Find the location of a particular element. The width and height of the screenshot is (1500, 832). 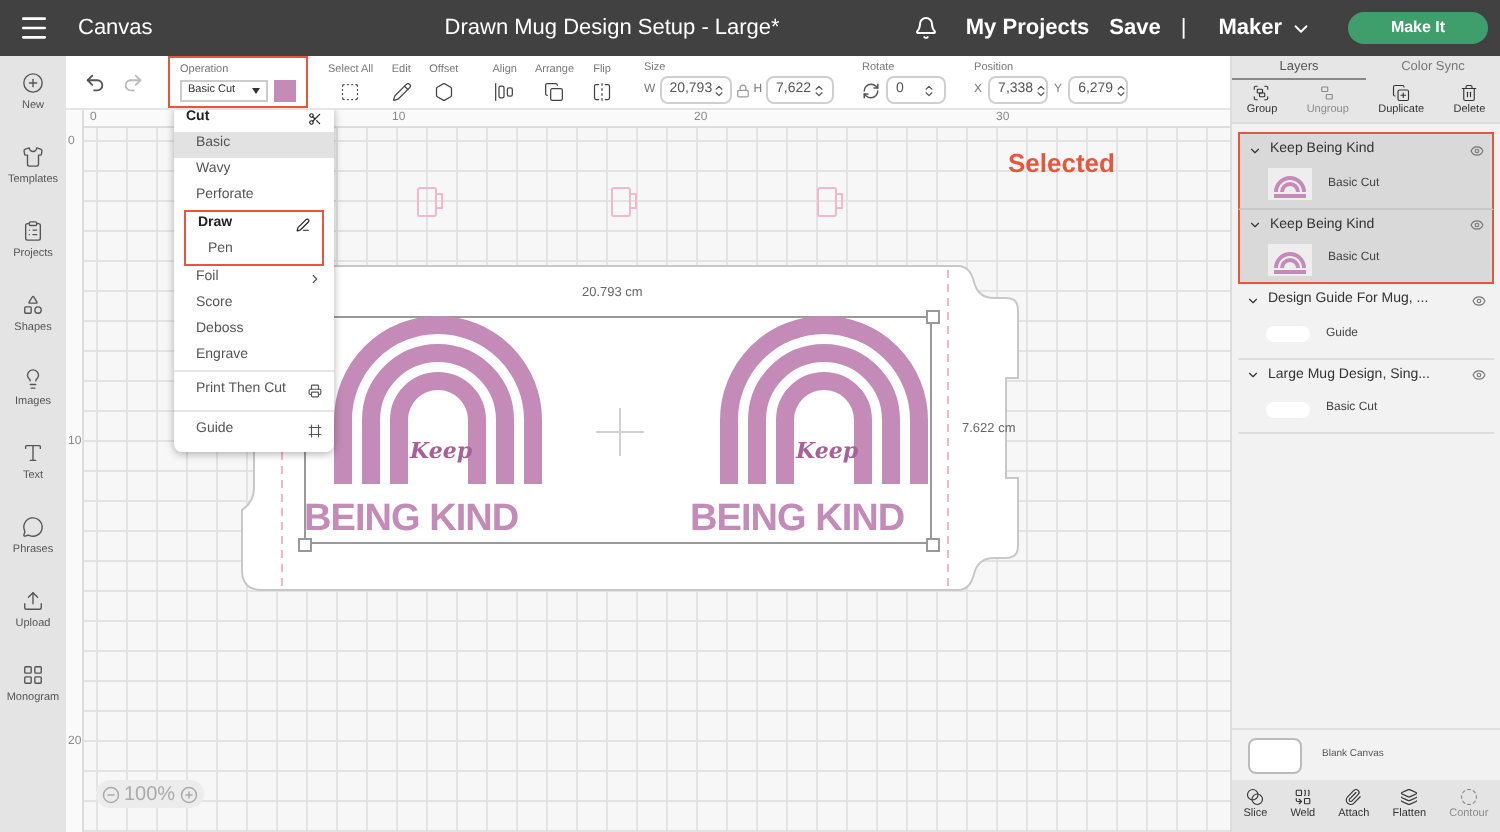

pencil-icon is located at coordinates (401, 92).